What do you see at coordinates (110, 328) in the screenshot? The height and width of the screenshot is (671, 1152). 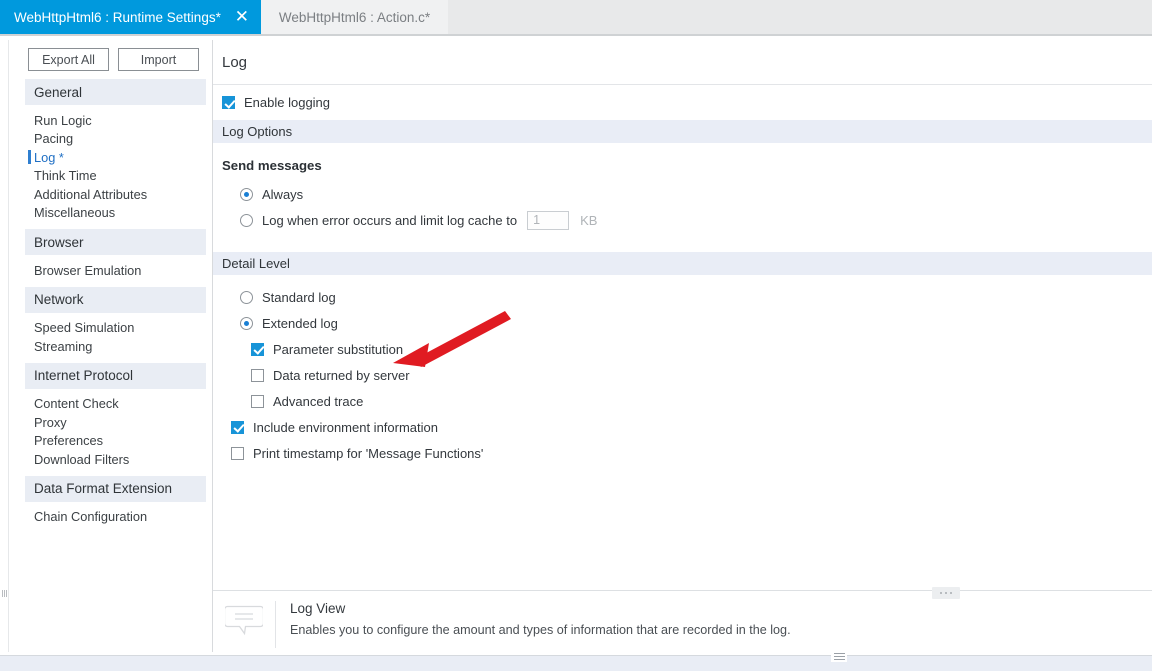 I see `sidebar-item-speed-simulation: Speed Simulation` at bounding box center [110, 328].